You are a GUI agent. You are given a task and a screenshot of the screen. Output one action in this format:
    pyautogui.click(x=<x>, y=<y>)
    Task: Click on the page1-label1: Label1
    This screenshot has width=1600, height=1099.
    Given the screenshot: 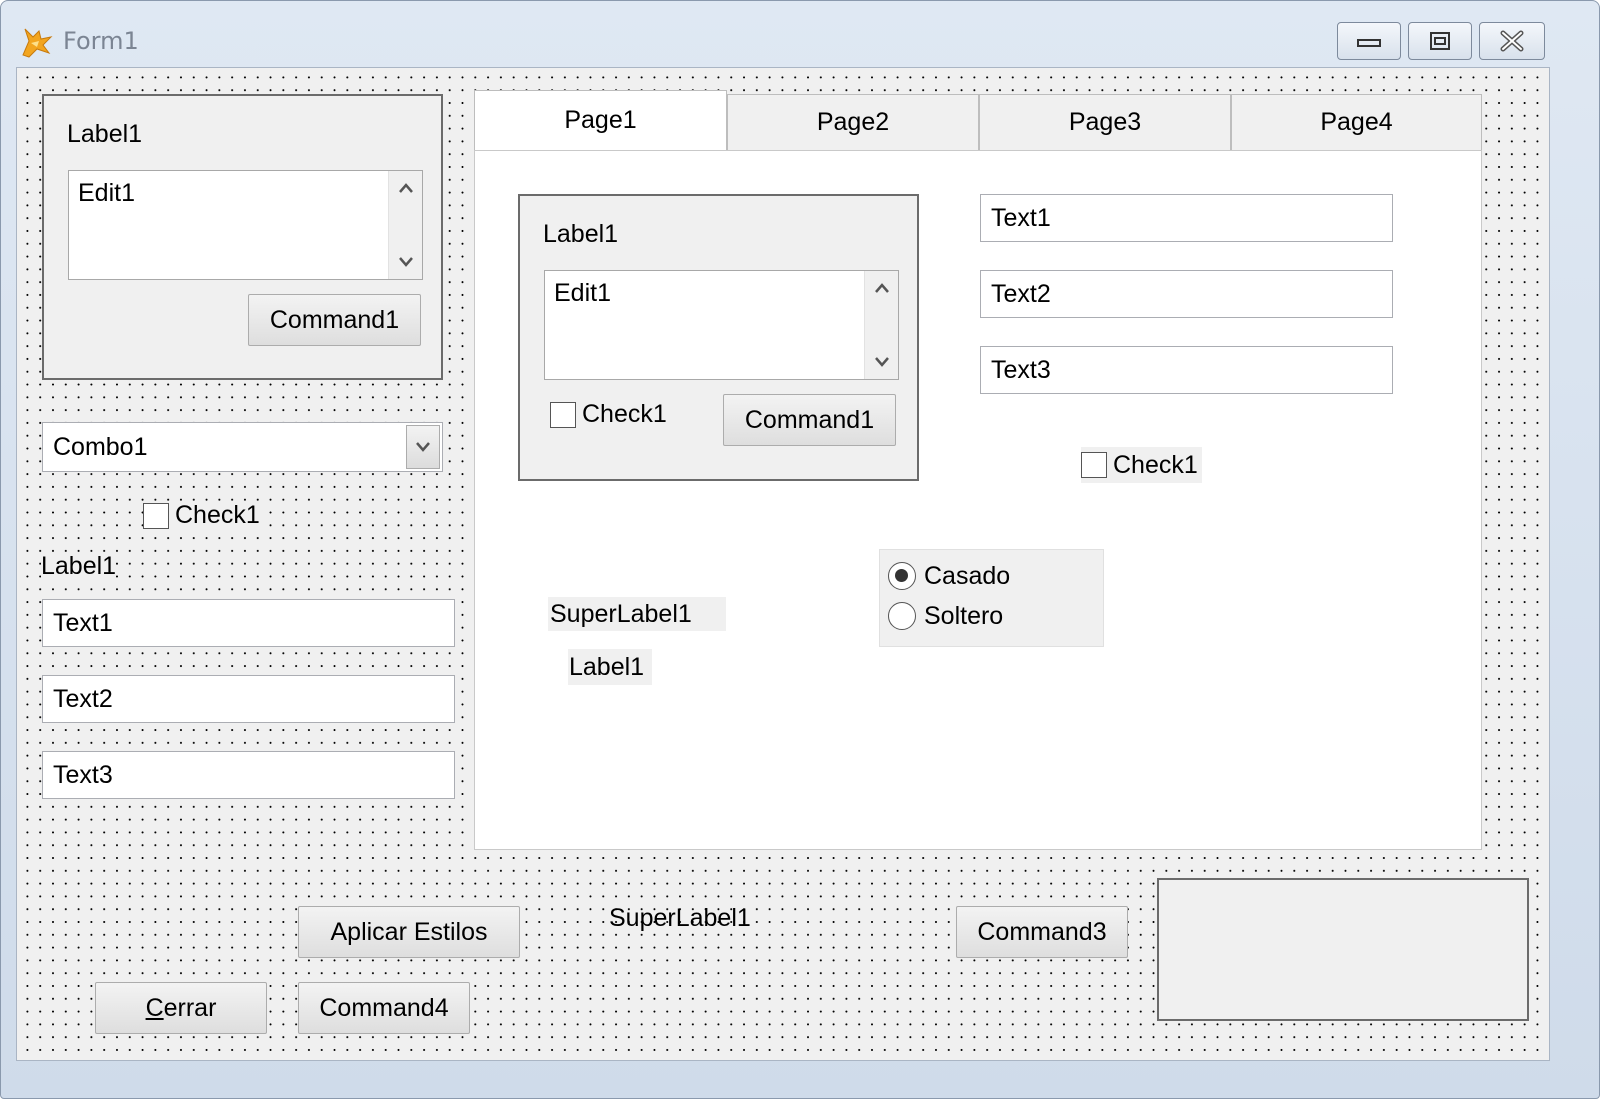 What is the action you would take?
    pyautogui.click(x=610, y=667)
    